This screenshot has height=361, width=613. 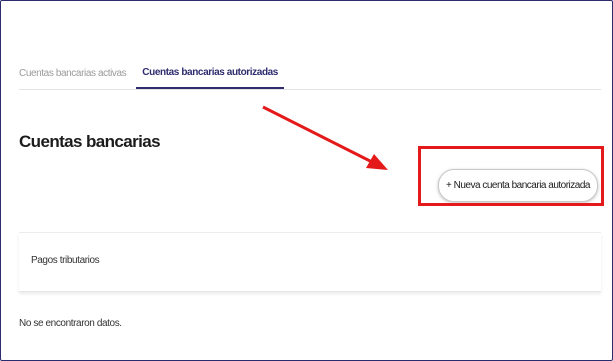 I want to click on page-title: Cuentas bancarias, so click(x=90, y=141).